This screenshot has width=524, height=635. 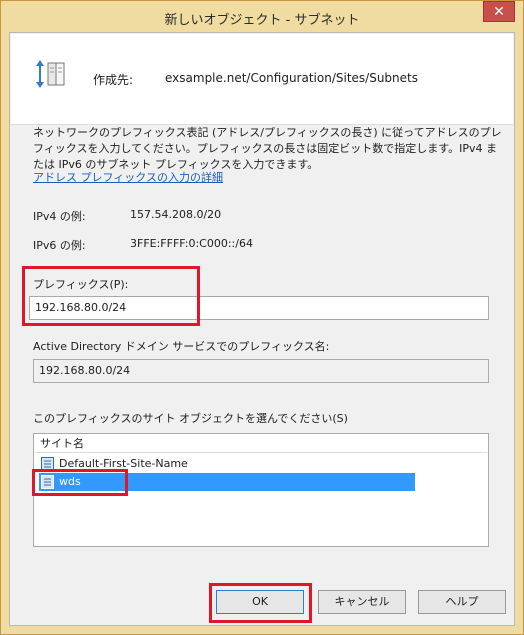 What do you see at coordinates (181, 346) in the screenshot?
I see `ad-prefix-label: Active Directory ドメイン サービスでのプレフィックス名:` at bounding box center [181, 346].